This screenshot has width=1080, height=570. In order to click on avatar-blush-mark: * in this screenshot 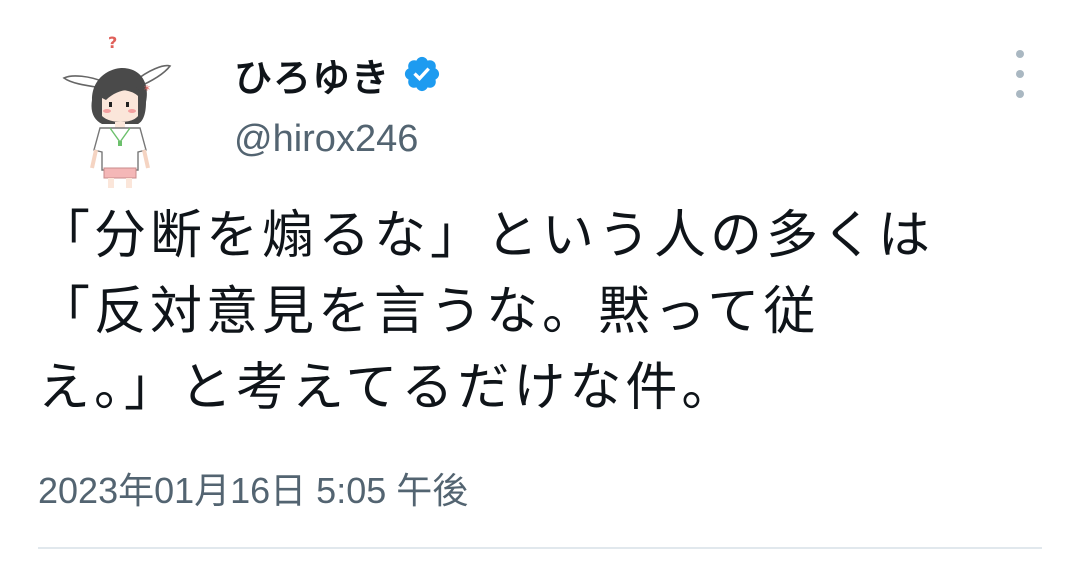, I will do `click(147, 90)`.